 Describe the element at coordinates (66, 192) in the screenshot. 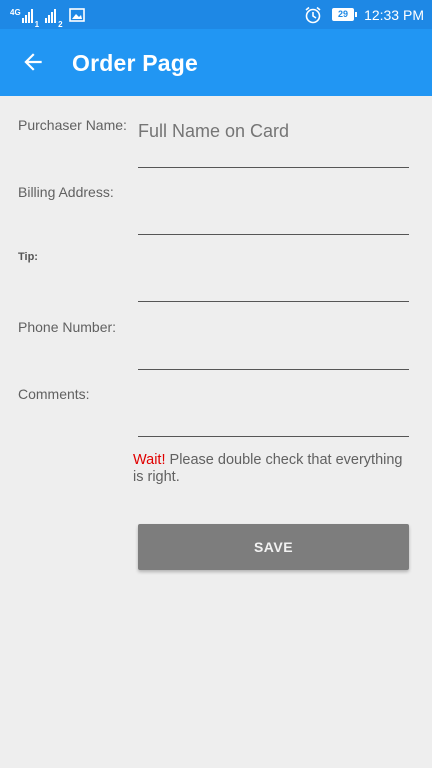

I see `billing-address-label: Billing Address:` at that location.